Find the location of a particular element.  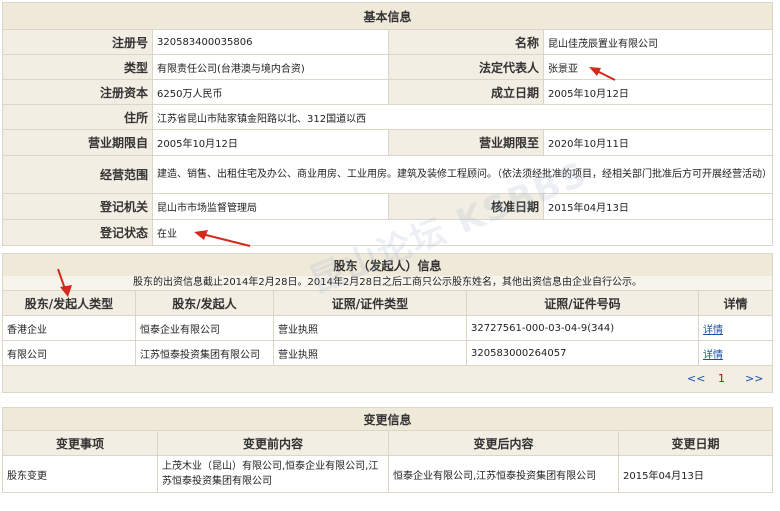

type-label: 类型 is located at coordinates (77, 67).